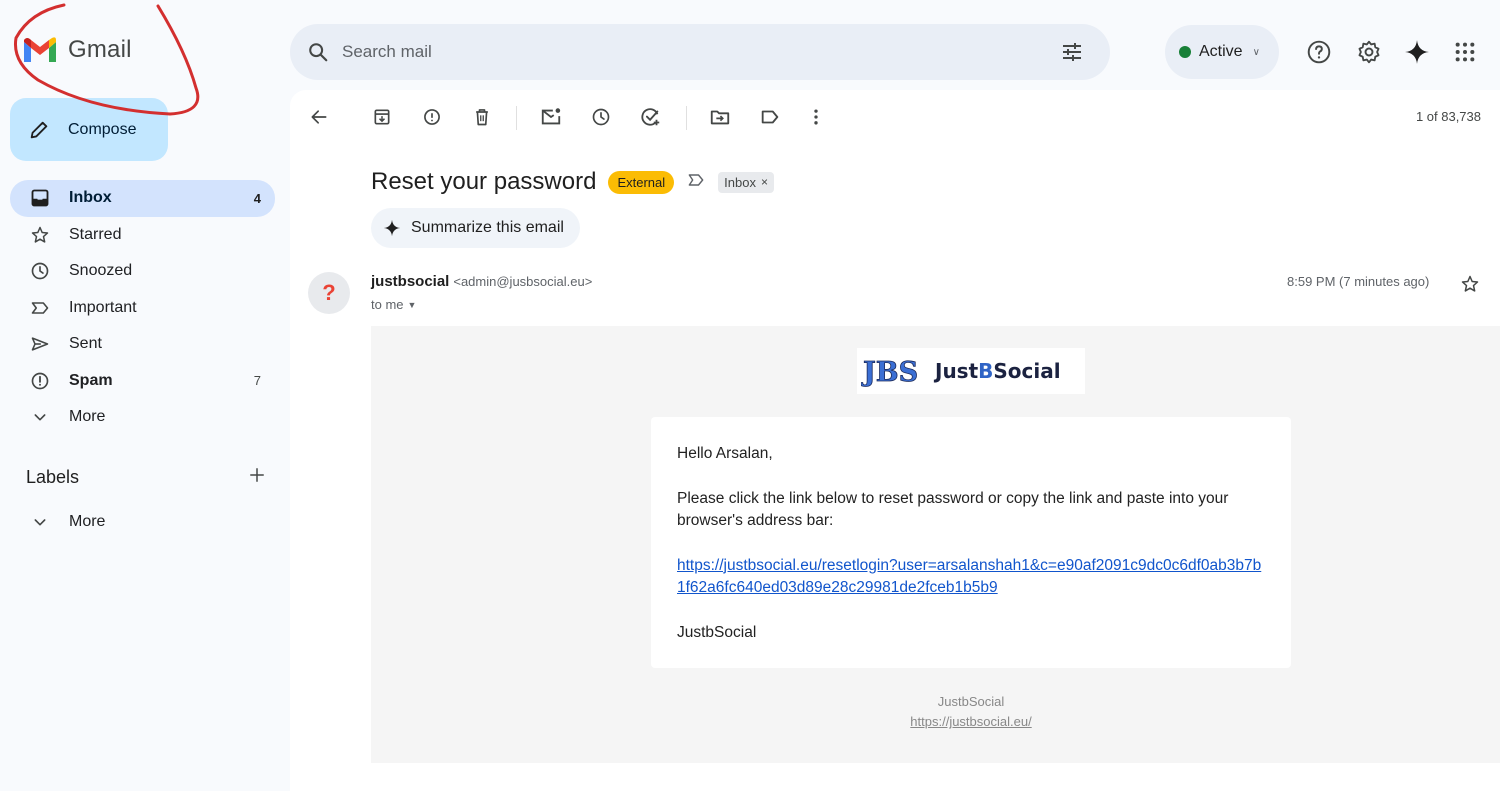 Image resolution: width=1500 pixels, height=791 pixels. What do you see at coordinates (382, 117) in the screenshot?
I see `archive-icon` at bounding box center [382, 117].